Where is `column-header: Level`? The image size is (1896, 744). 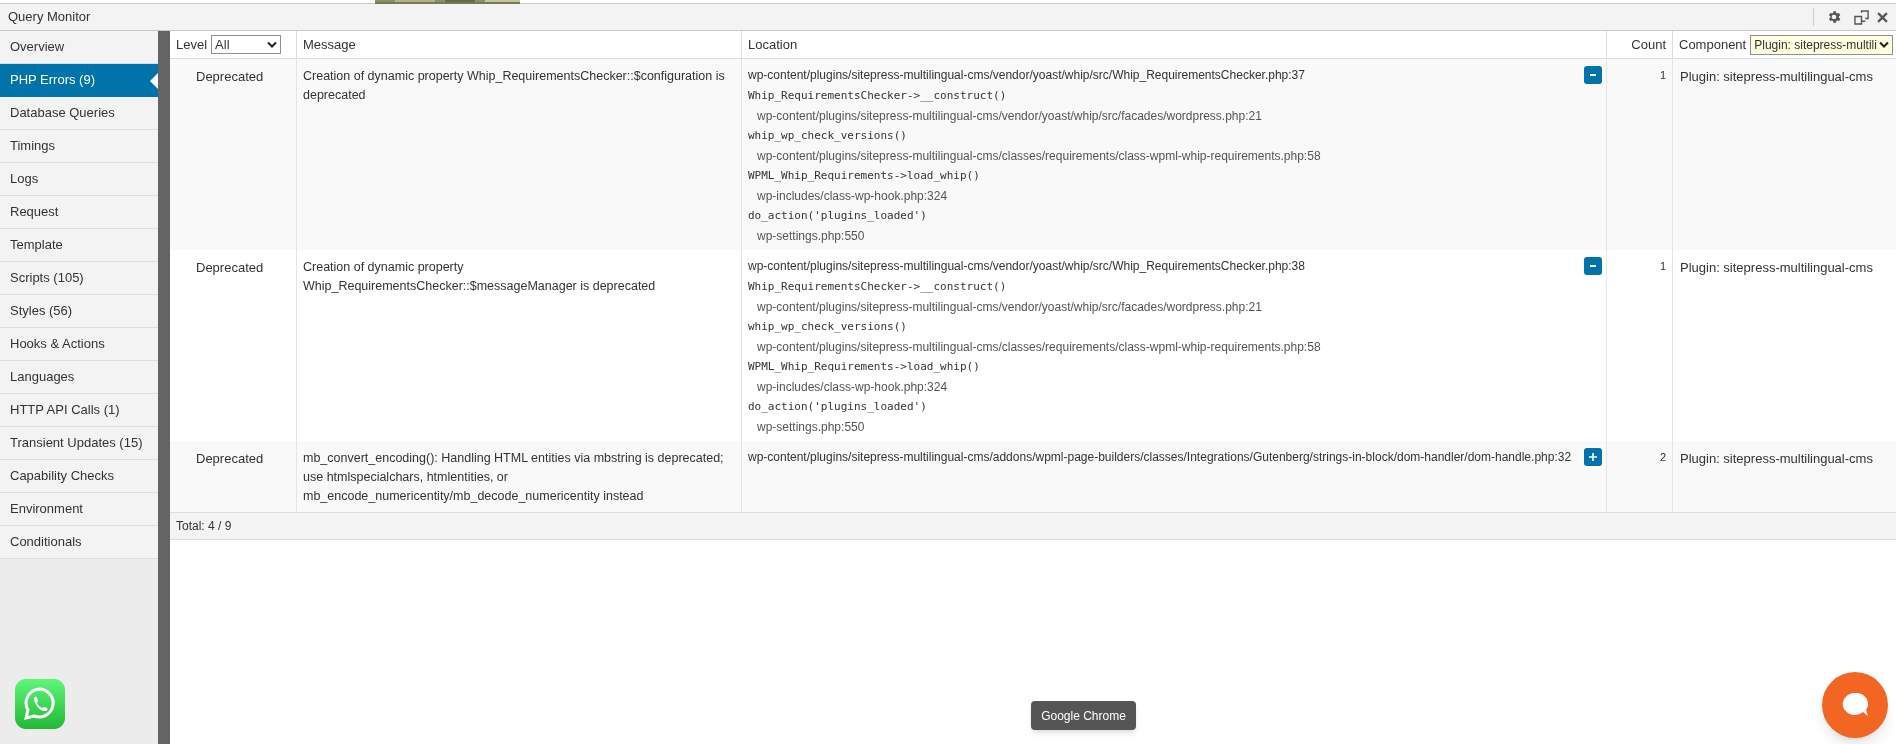 column-header: Level is located at coordinates (192, 44).